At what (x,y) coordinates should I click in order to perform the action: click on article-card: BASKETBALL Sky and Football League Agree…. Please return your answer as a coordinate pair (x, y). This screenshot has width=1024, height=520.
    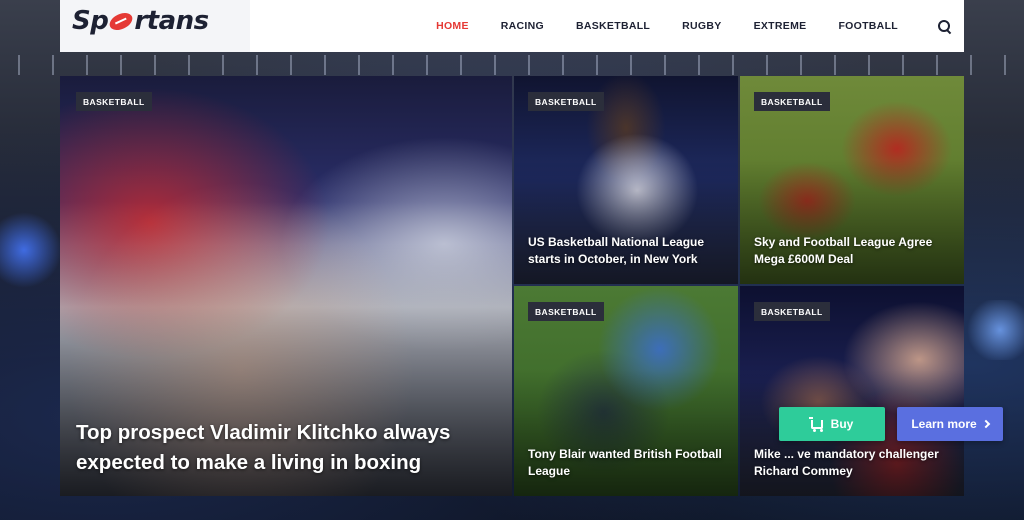
    Looking at the image, I should click on (852, 180).